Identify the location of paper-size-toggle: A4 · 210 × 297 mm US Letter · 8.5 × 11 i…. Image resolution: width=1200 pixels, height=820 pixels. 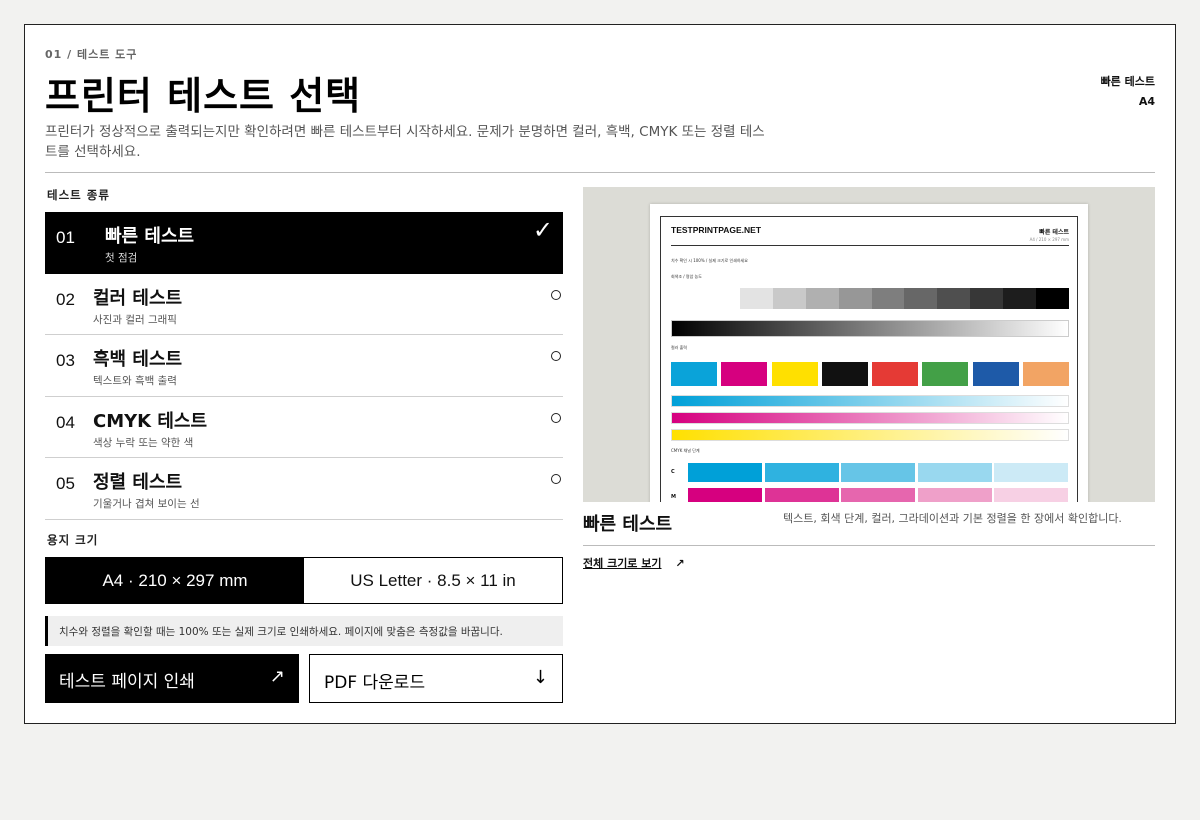
(304, 580).